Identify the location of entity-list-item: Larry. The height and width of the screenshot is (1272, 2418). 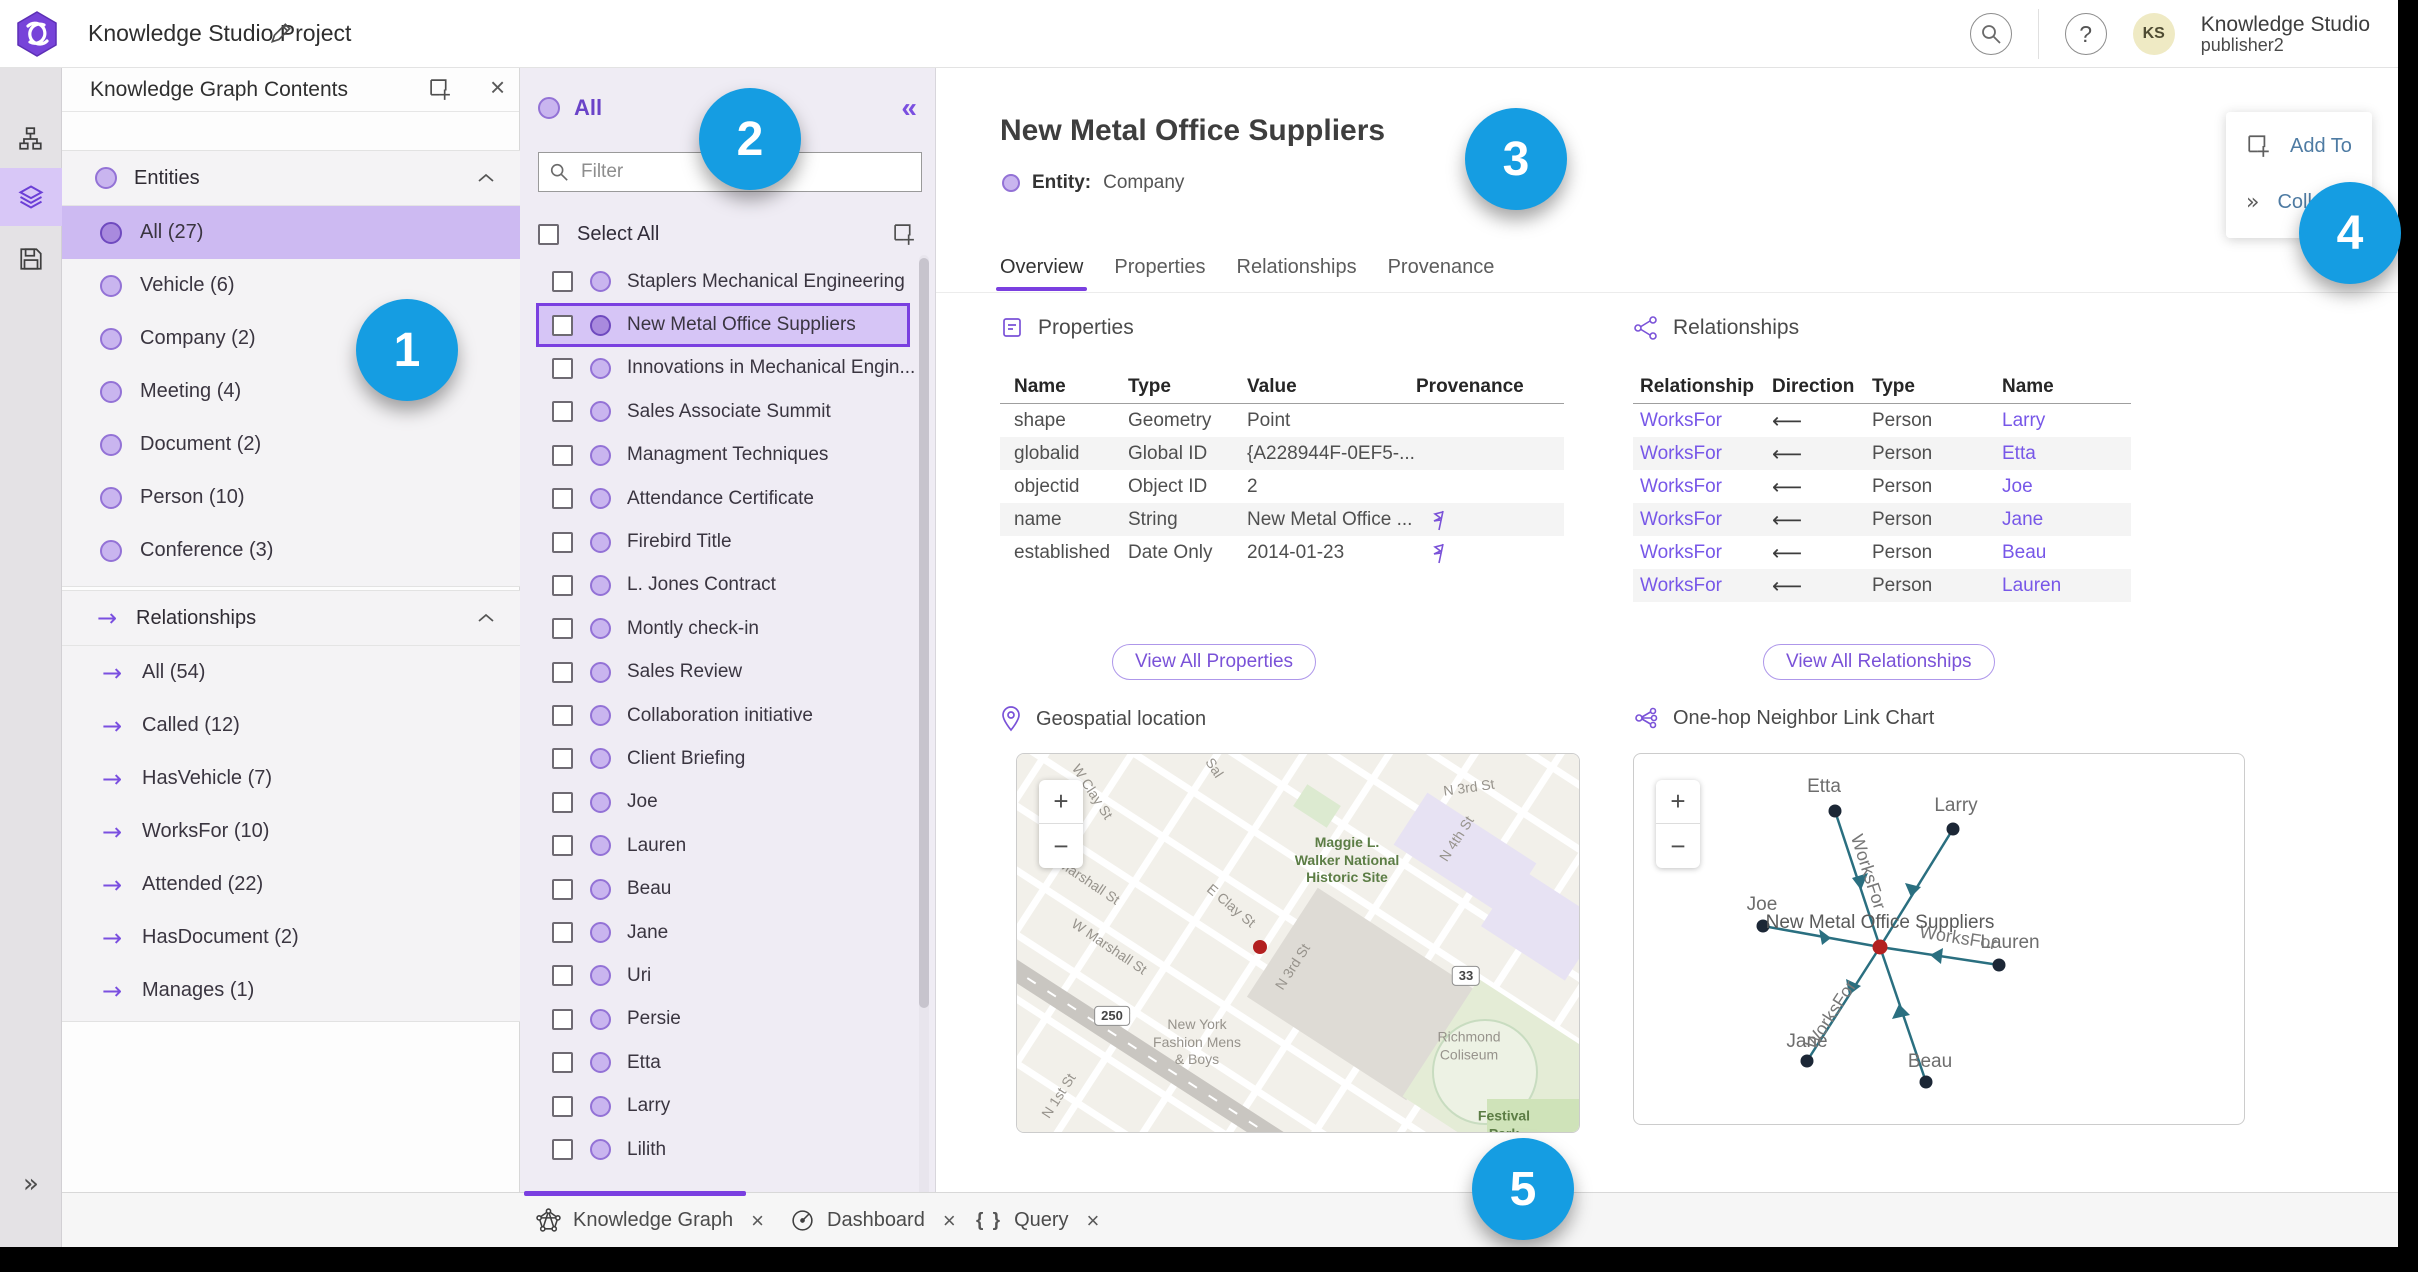
(723, 1105).